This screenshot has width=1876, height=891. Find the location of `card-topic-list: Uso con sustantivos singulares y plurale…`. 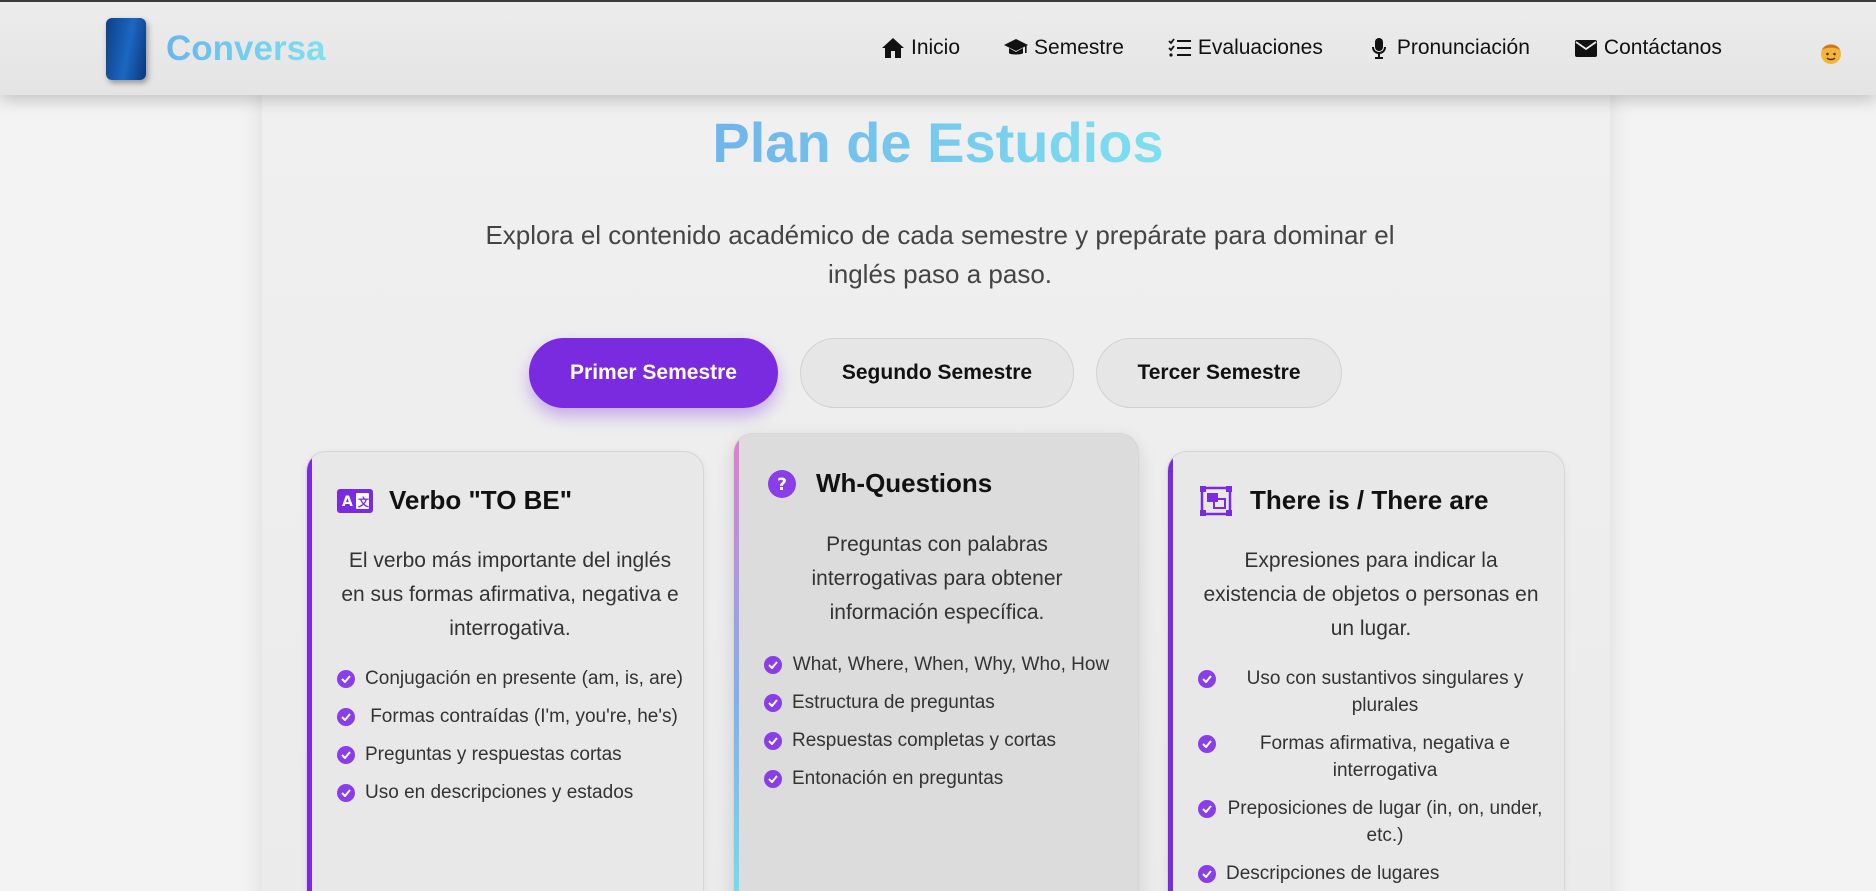

card-topic-list: Uso con sustantivos singulares y plurale… is located at coordinates (1371, 778).